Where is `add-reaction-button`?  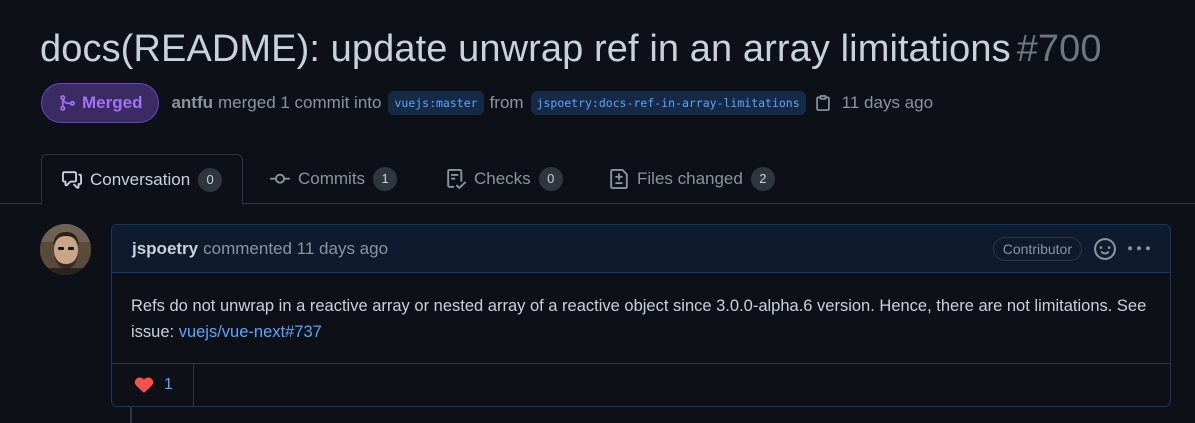 add-reaction-button is located at coordinates (1105, 249).